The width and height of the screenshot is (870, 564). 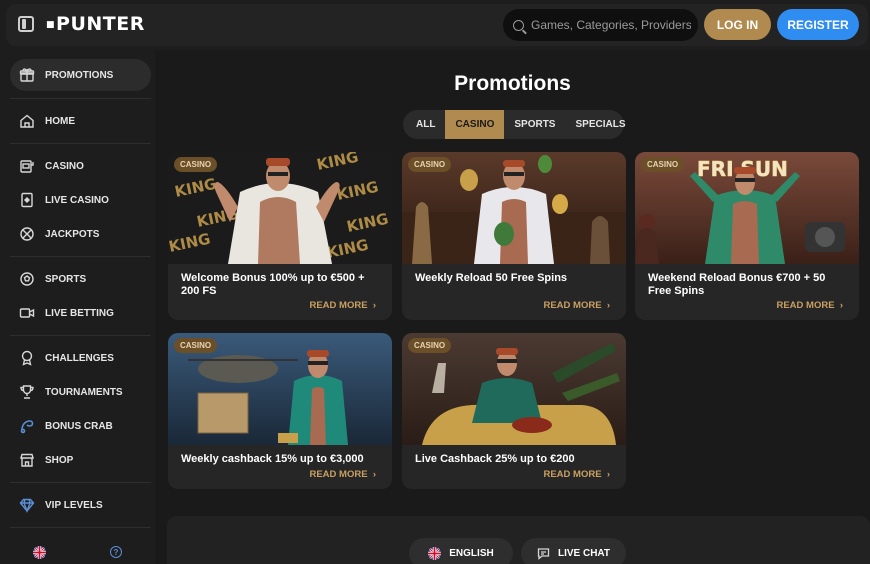 What do you see at coordinates (26, 24) in the screenshot?
I see `sidebar-toggle-icon` at bounding box center [26, 24].